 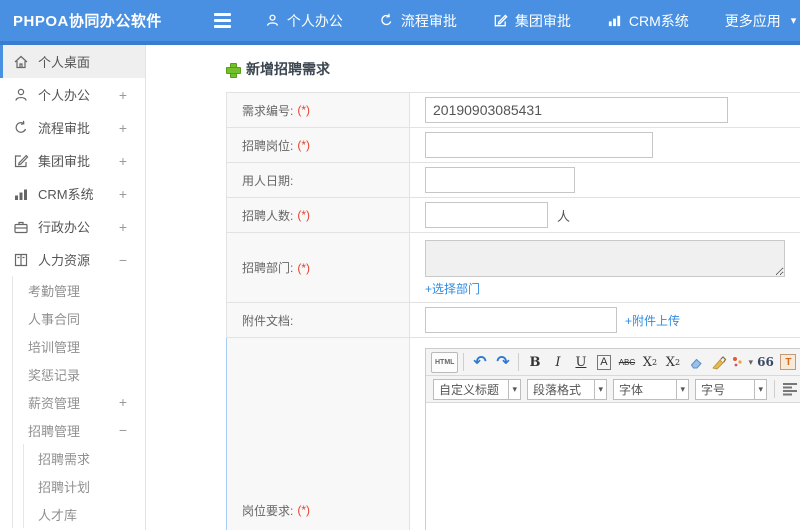 What do you see at coordinates (79, 374) in the screenshot?
I see `sidebar-subitem-rewards: 奖惩记录` at bounding box center [79, 374].